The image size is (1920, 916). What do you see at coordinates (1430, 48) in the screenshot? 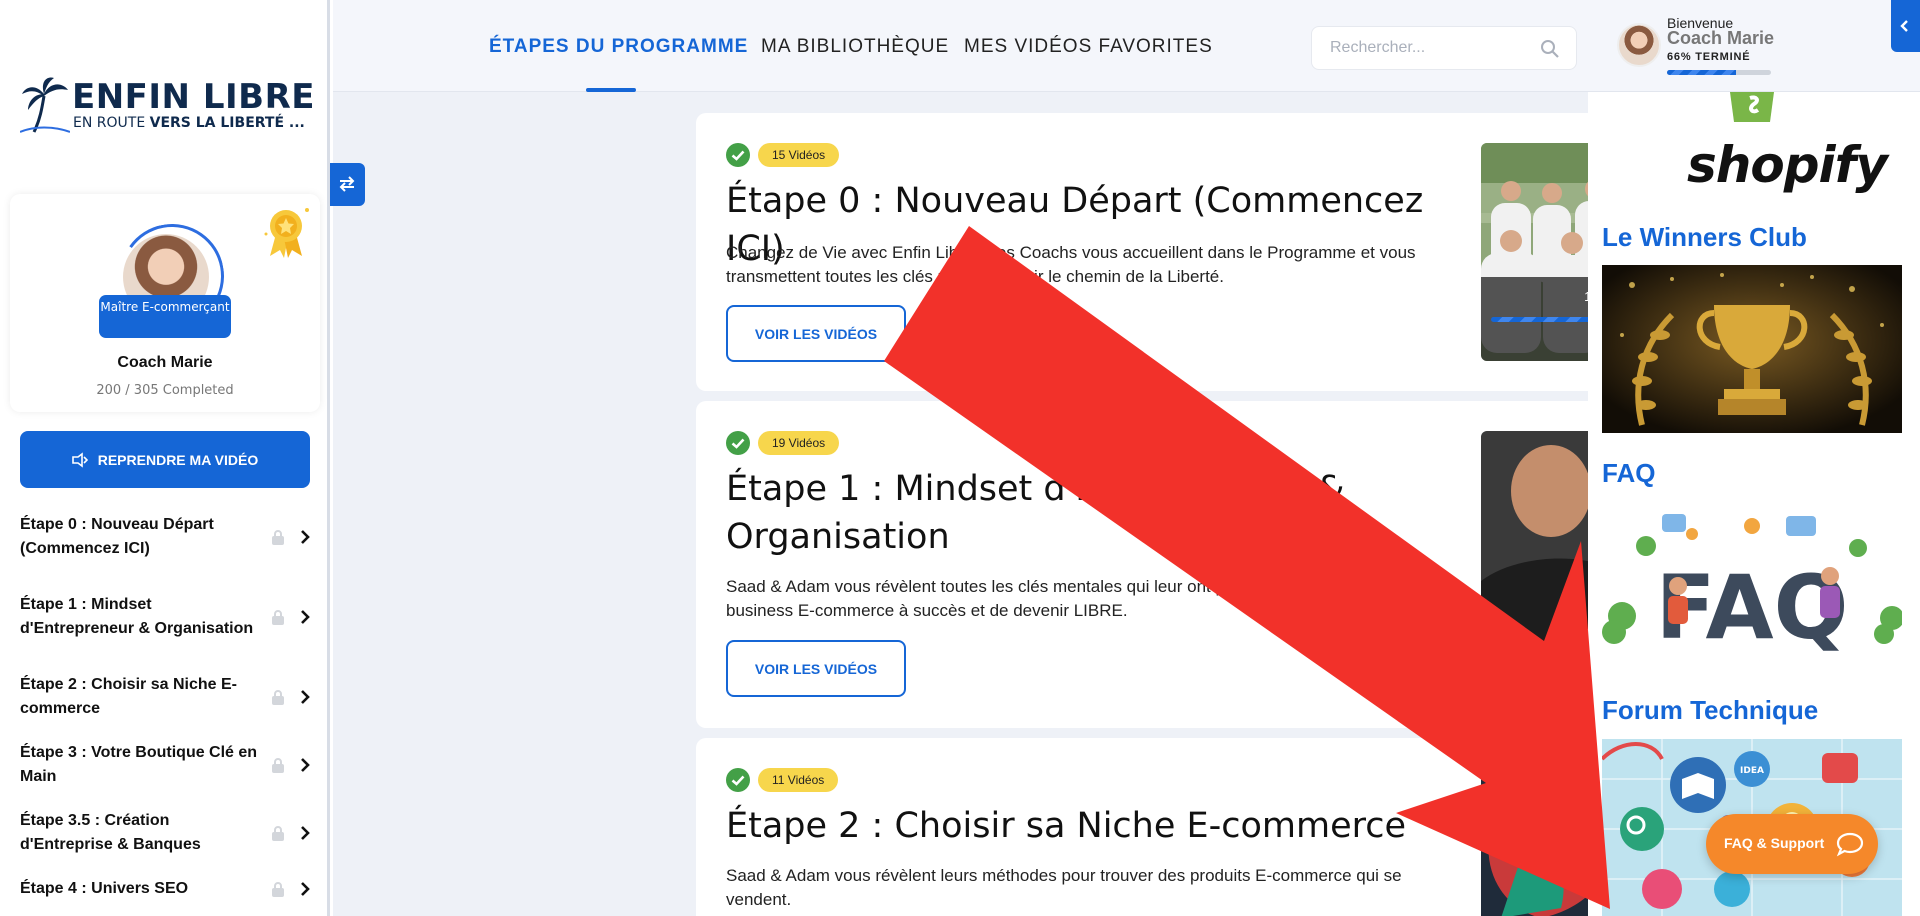
I see `search-input` at bounding box center [1430, 48].